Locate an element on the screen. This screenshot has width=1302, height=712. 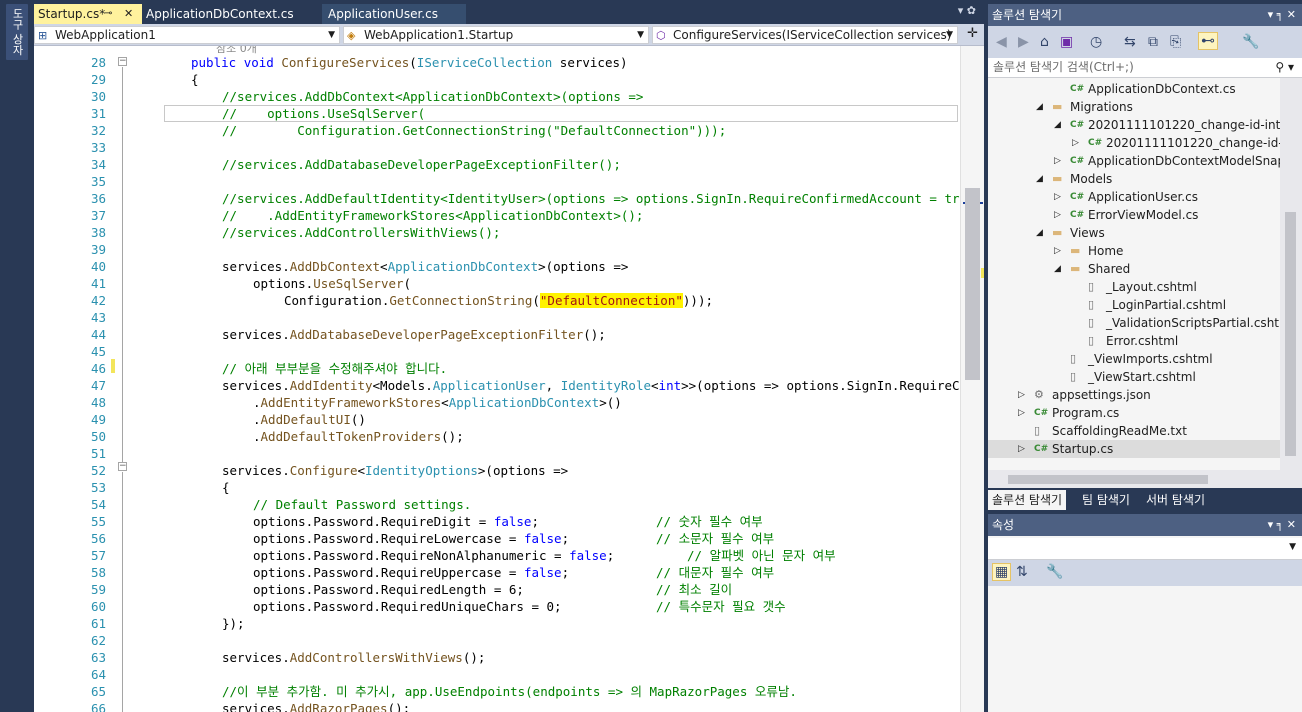
tree-item: ▷ C# Startup.cs is located at coordinates (1134, 449).